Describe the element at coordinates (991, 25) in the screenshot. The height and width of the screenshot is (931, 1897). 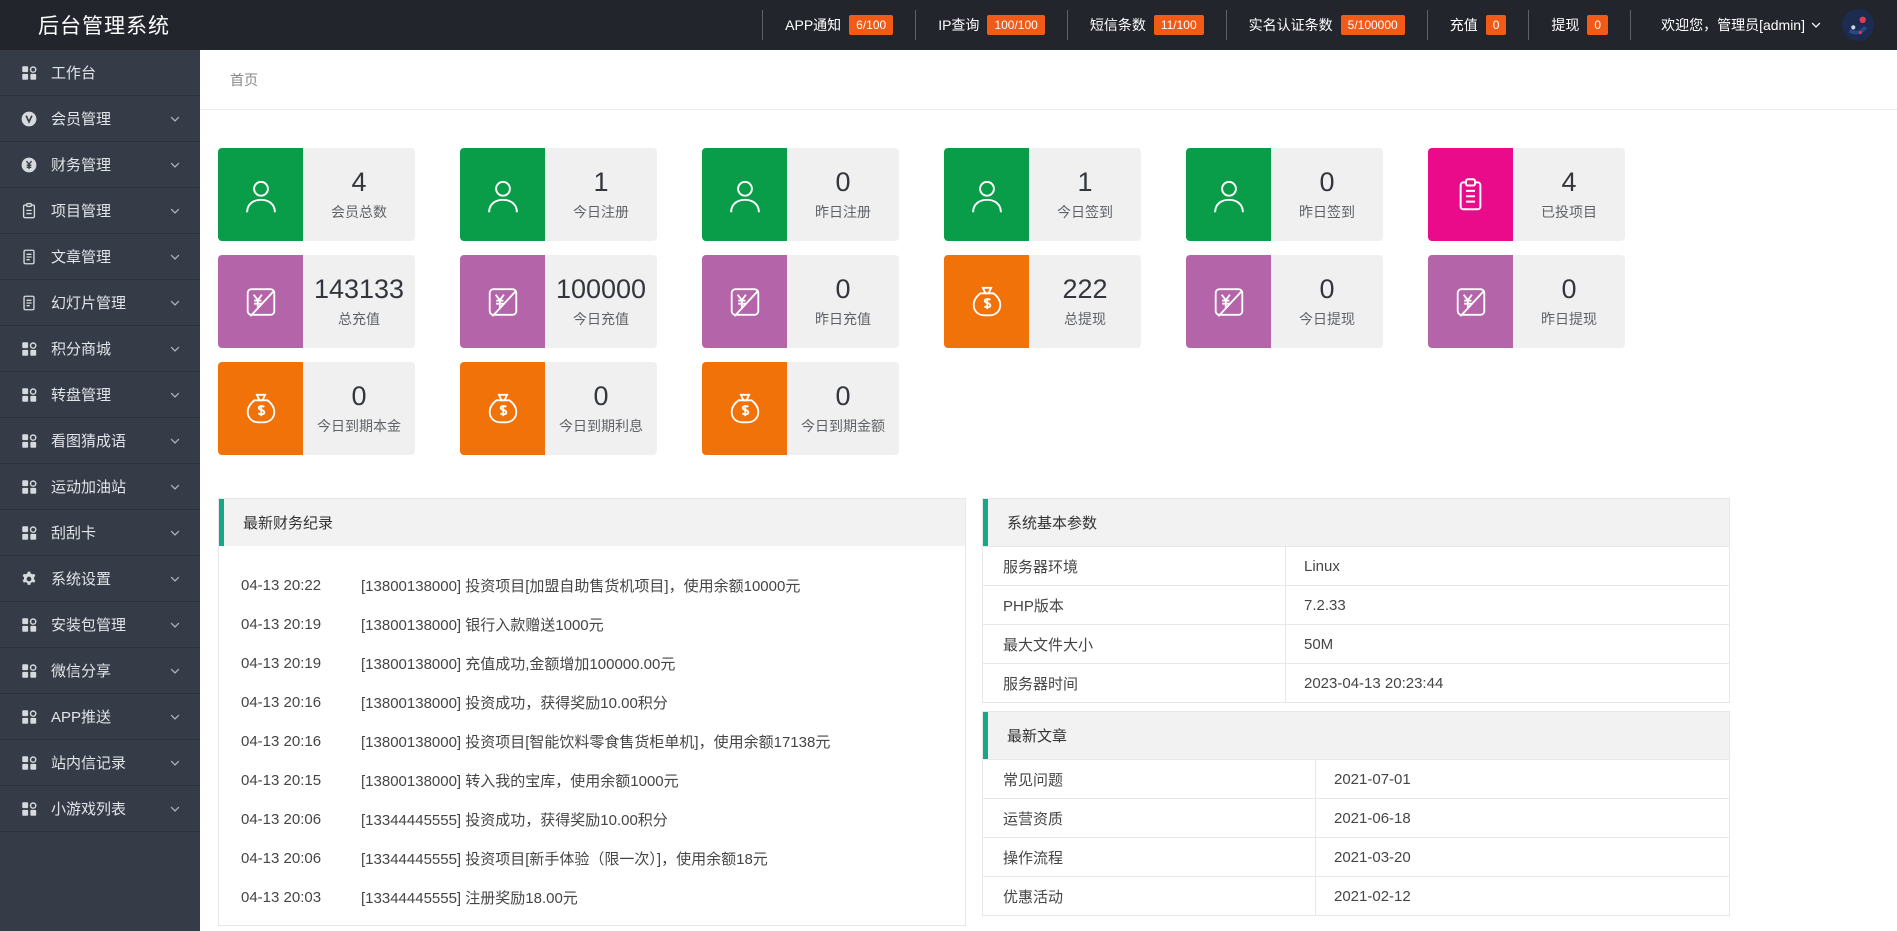
I see `topbar-stat: IP查询 100/100` at that location.